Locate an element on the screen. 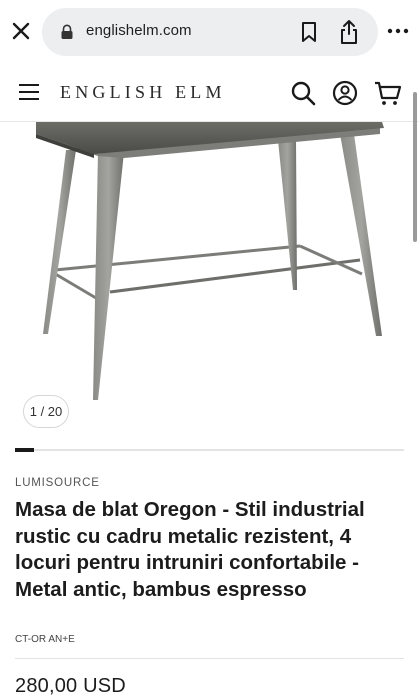 The height and width of the screenshot is (699, 419). account-icon is located at coordinates (345, 93).